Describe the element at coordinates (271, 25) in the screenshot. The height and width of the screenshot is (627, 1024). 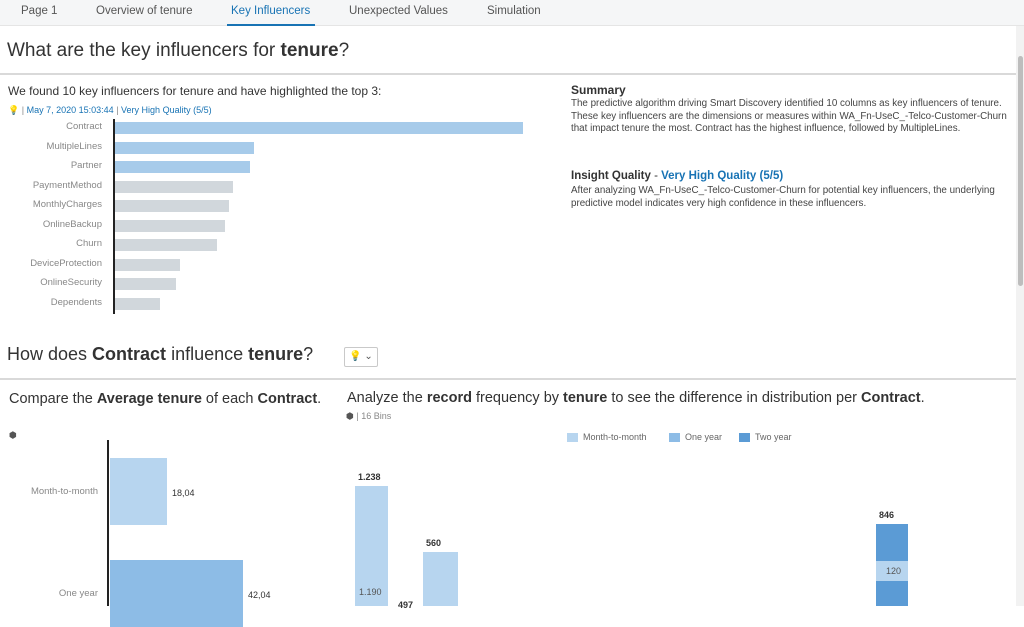
I see `active-tab-indicator` at that location.